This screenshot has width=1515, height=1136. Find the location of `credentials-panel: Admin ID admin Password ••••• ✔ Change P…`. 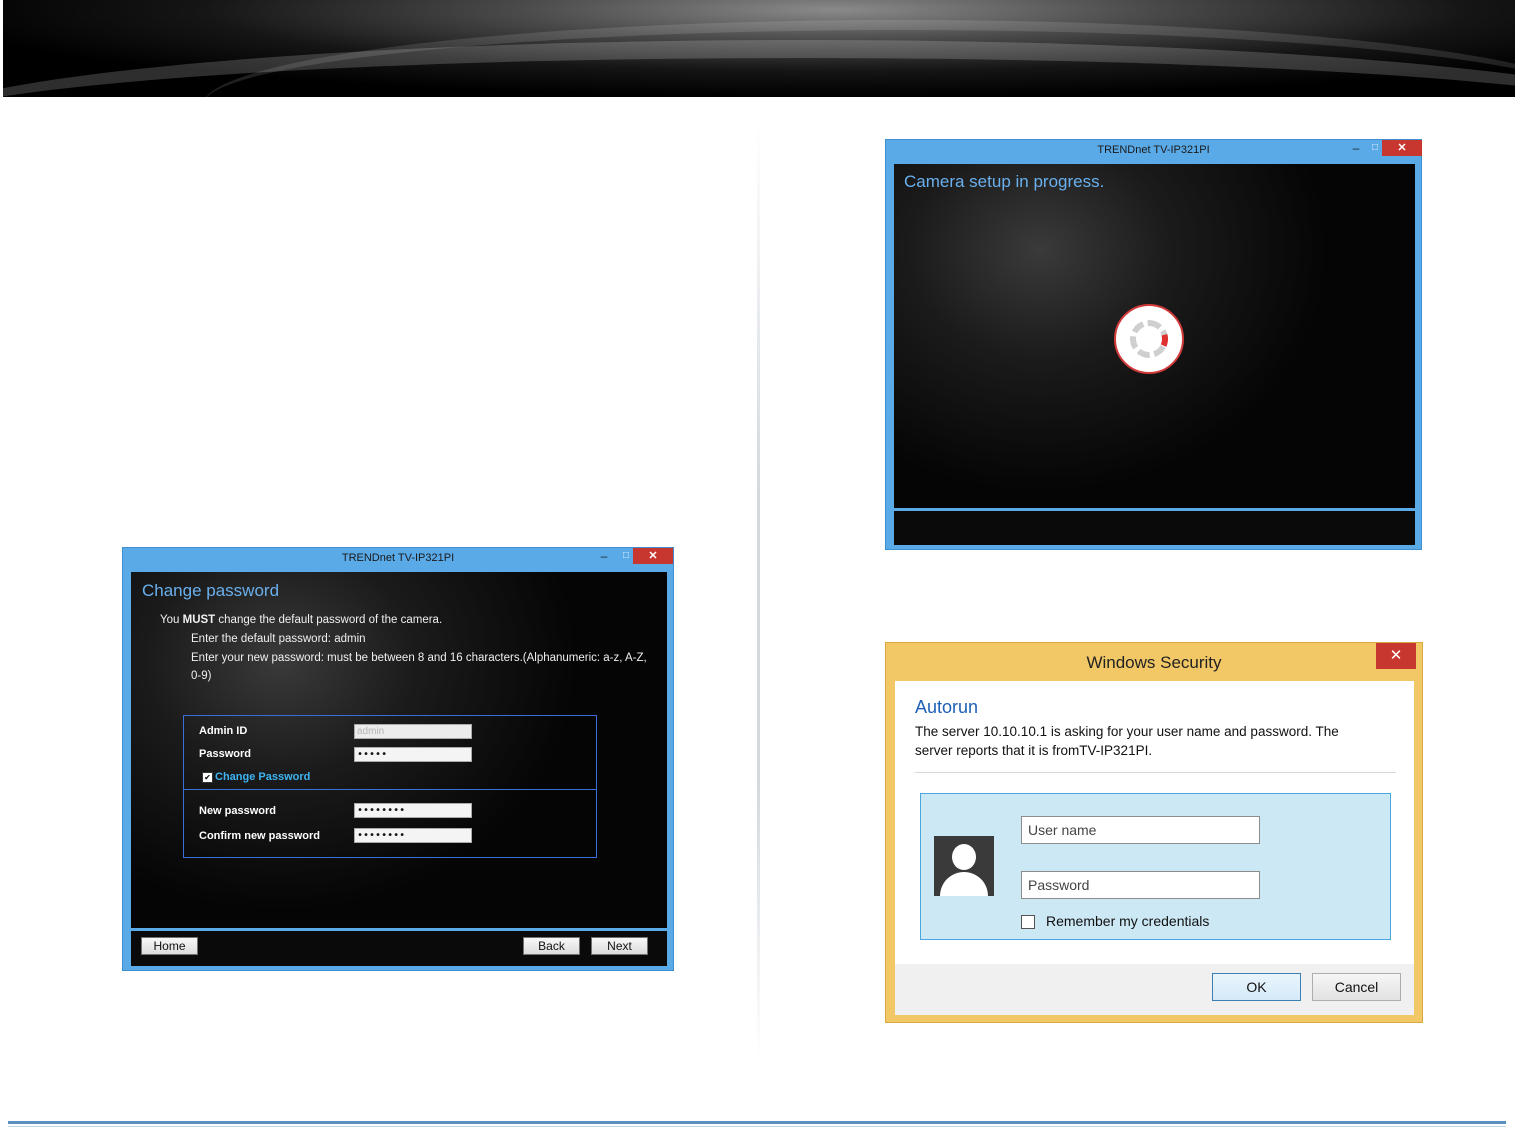

credentials-panel: Admin ID admin Password ••••• ✔ Change P… is located at coordinates (390, 786).